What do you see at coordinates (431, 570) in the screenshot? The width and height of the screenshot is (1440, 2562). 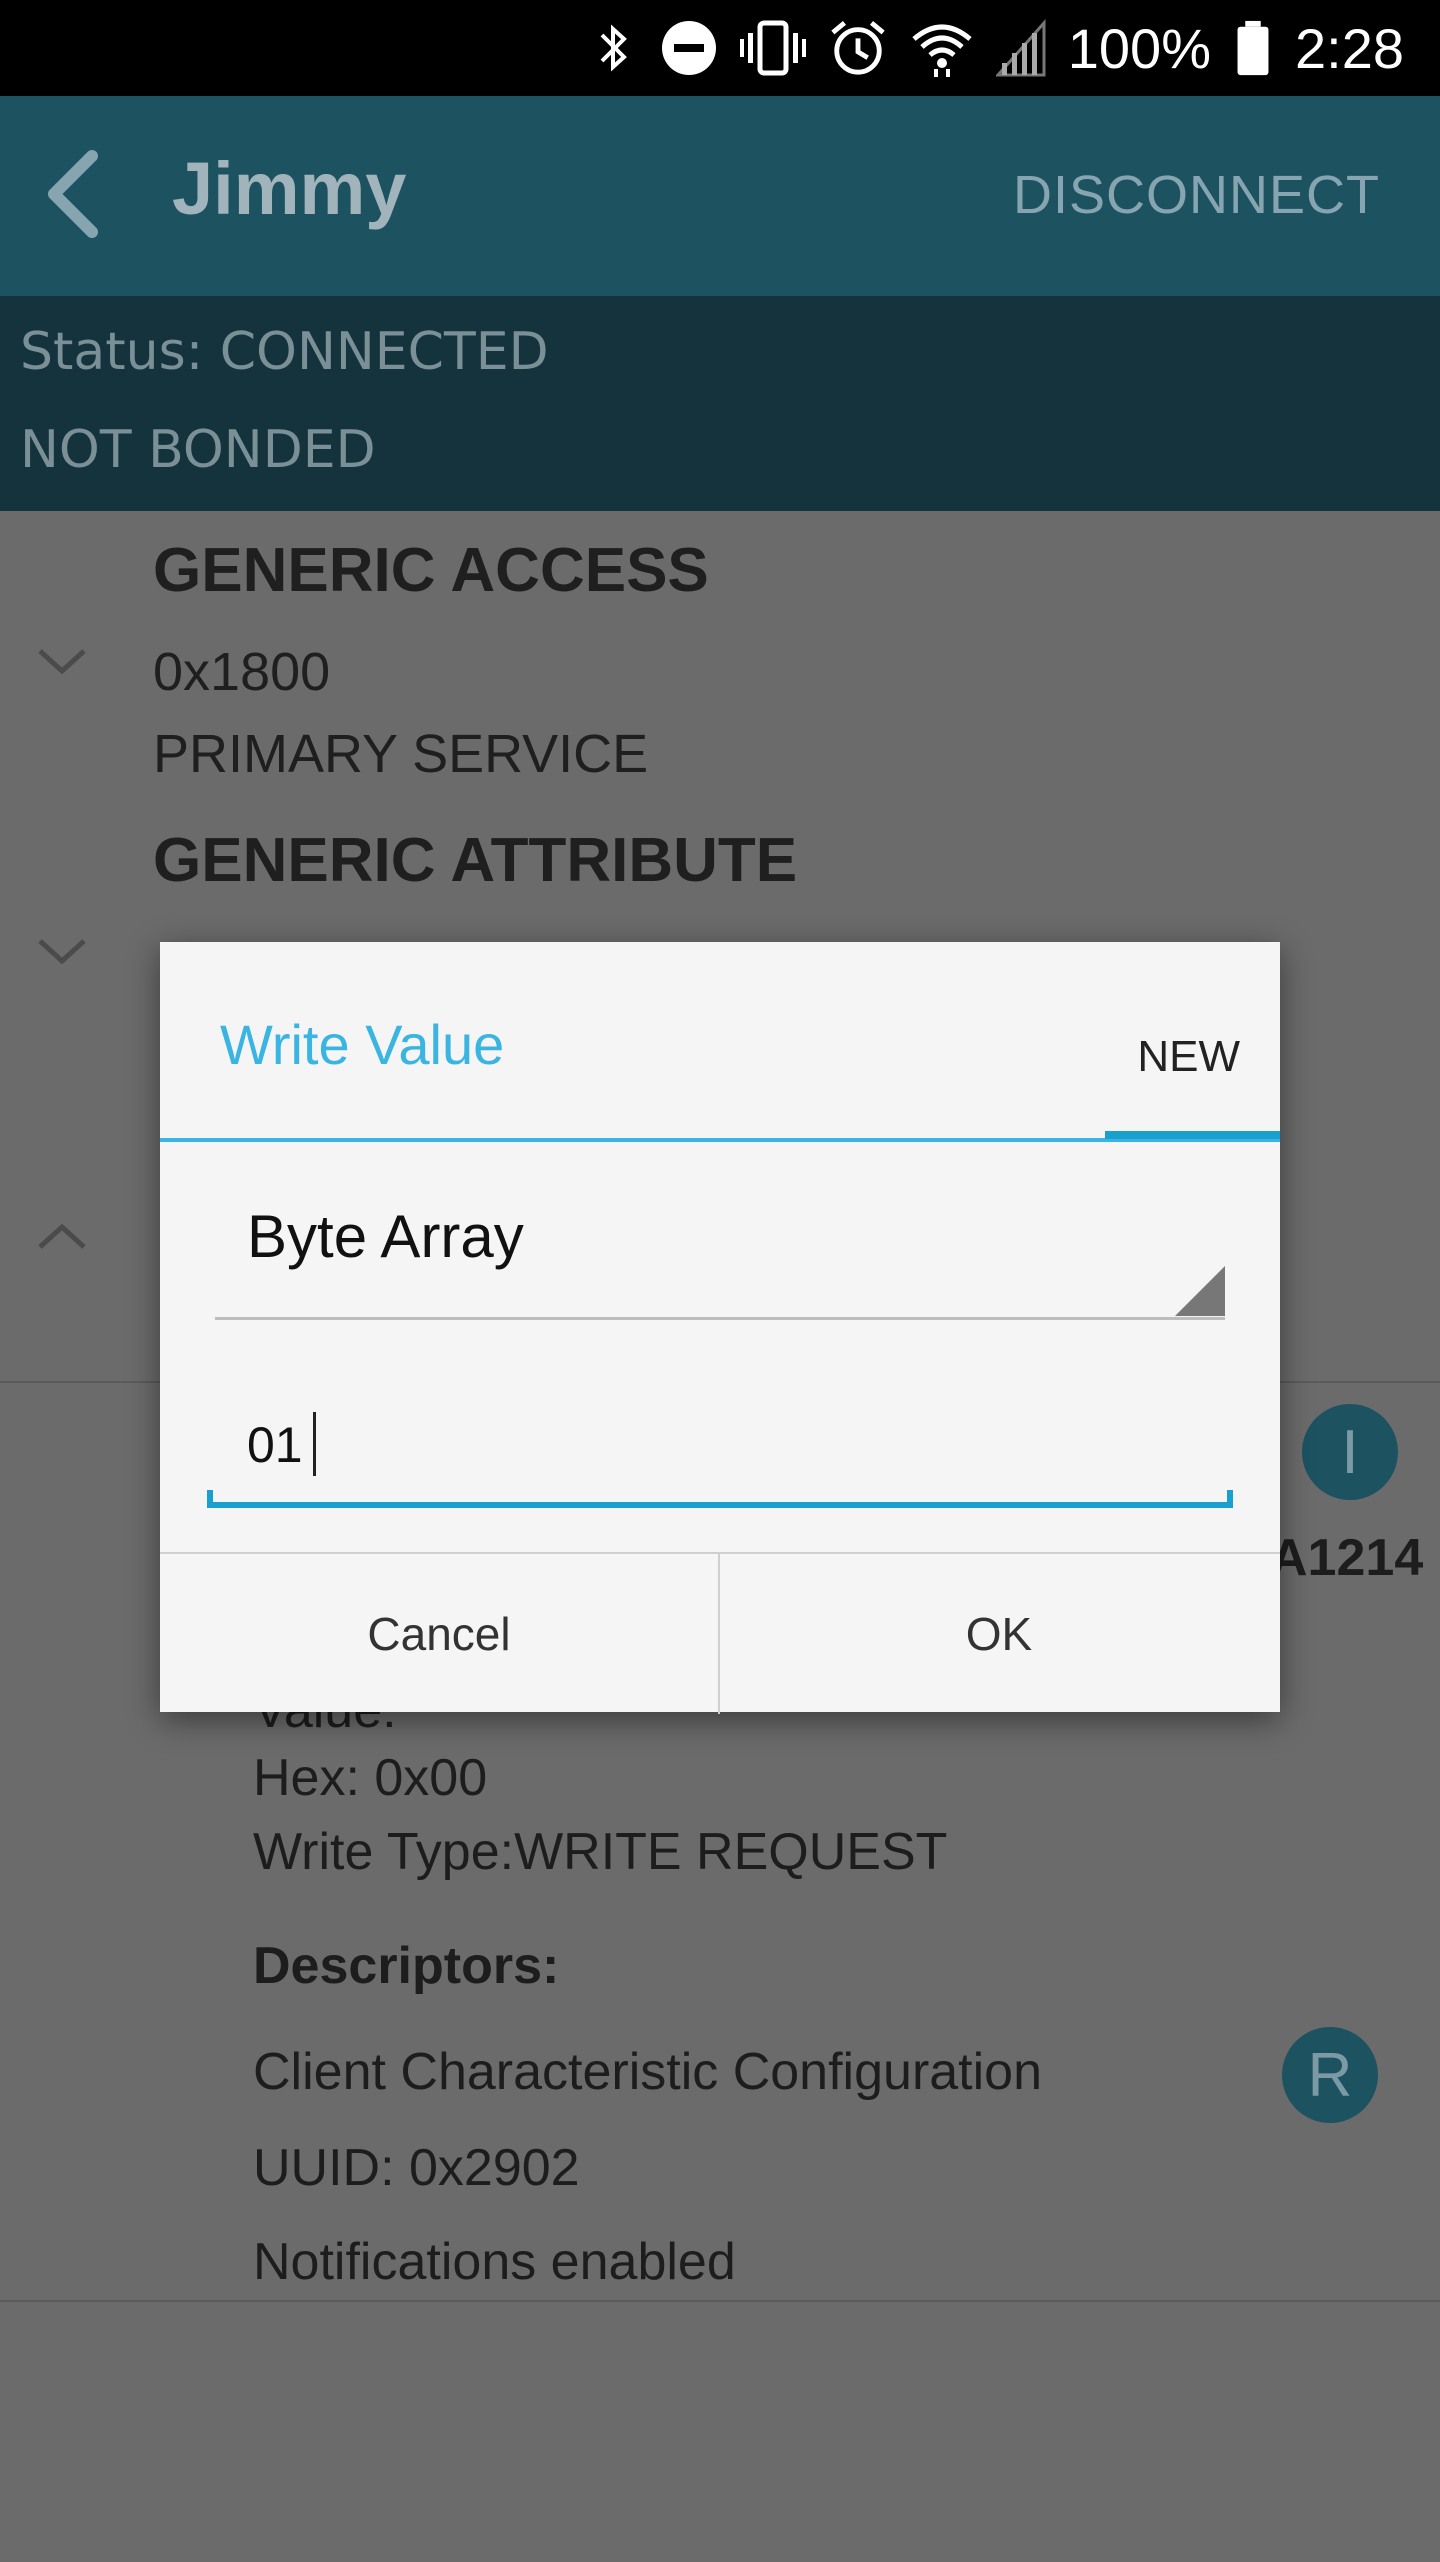 I see `service-title: GENERIC ACCESS` at bounding box center [431, 570].